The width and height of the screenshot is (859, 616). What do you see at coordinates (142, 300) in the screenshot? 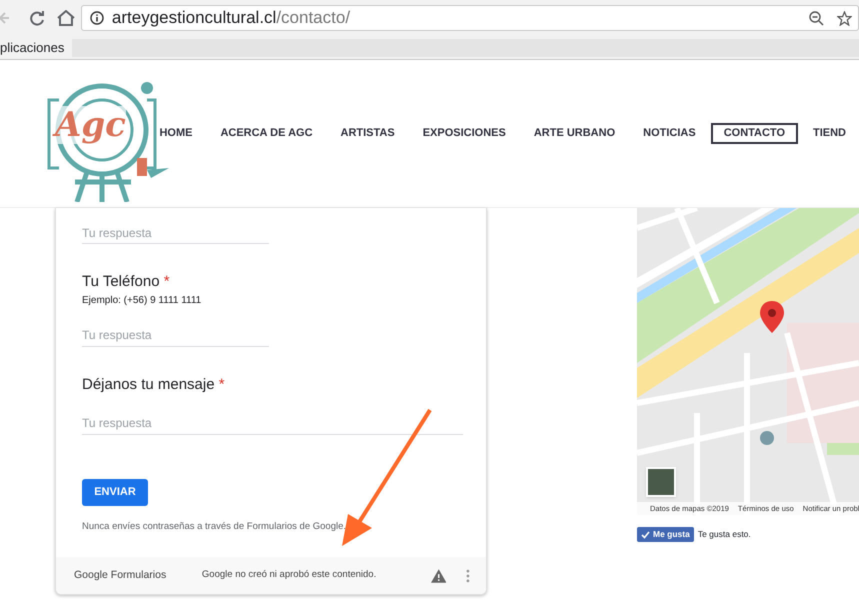
I see `question-hint: Ejemplo: (+56) 9 1111 1111` at bounding box center [142, 300].